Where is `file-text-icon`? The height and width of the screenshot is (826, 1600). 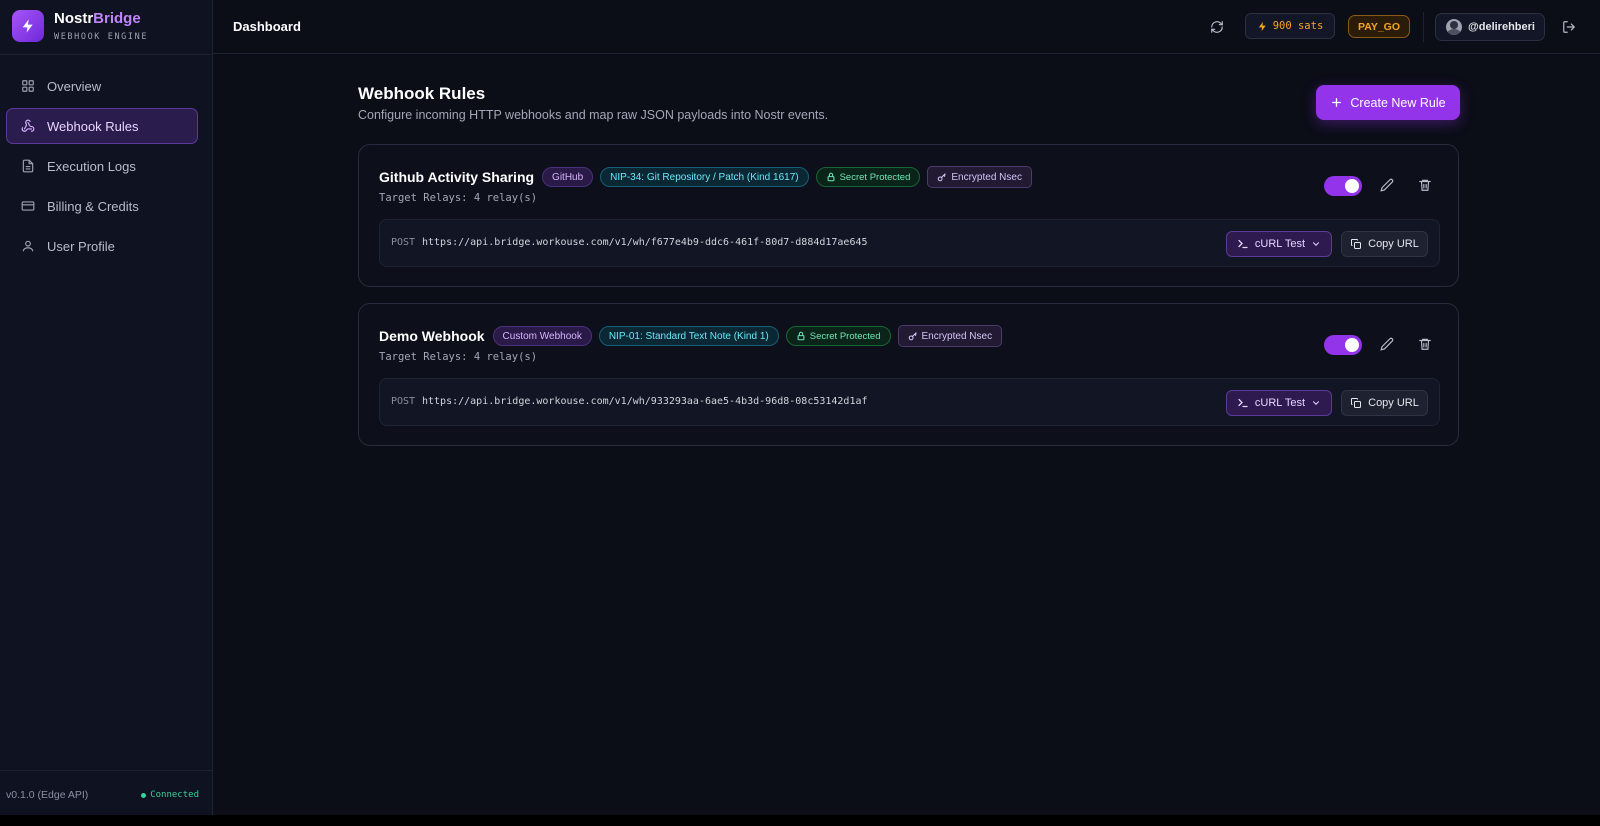 file-text-icon is located at coordinates (28, 166).